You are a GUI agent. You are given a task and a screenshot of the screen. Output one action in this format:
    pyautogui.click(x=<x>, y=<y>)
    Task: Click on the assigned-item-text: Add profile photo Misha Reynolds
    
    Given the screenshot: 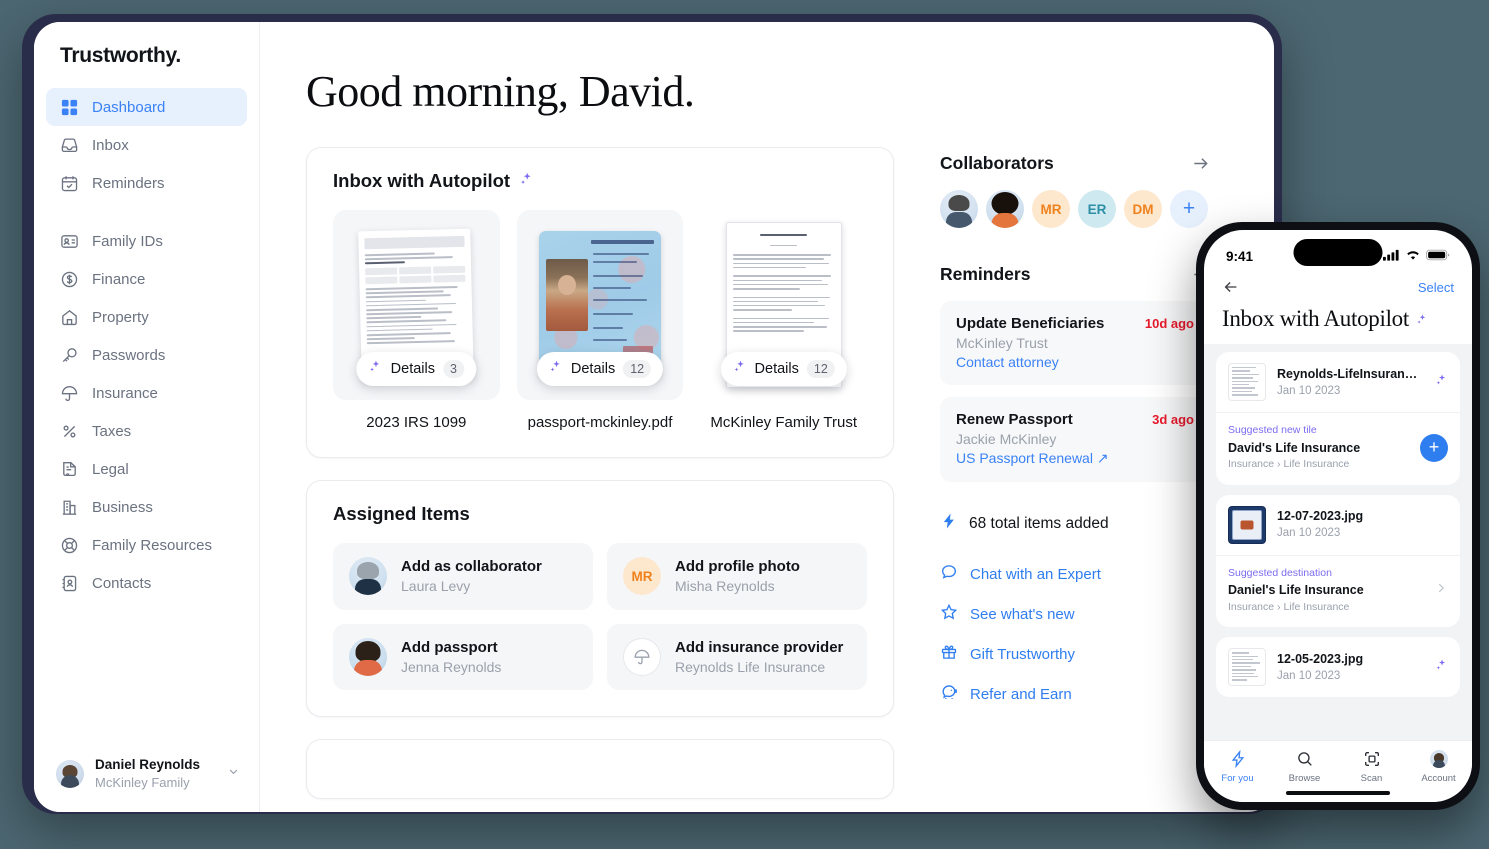 What is the action you would take?
    pyautogui.click(x=737, y=576)
    